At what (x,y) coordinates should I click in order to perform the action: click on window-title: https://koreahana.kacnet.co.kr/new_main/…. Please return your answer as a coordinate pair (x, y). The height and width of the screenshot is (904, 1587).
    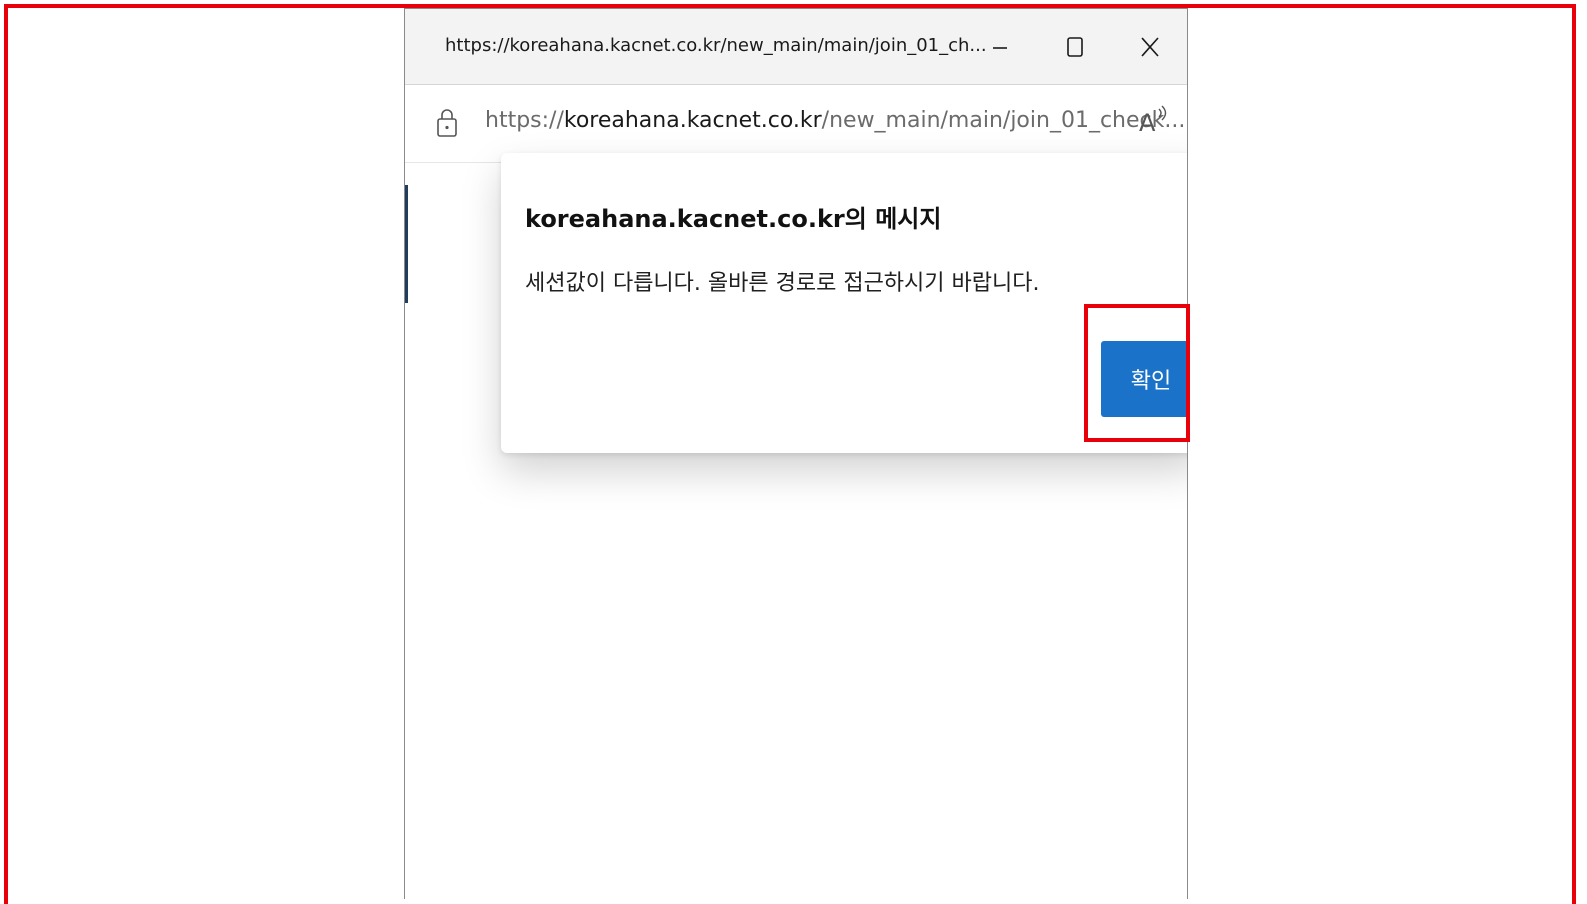
    Looking at the image, I should click on (716, 45).